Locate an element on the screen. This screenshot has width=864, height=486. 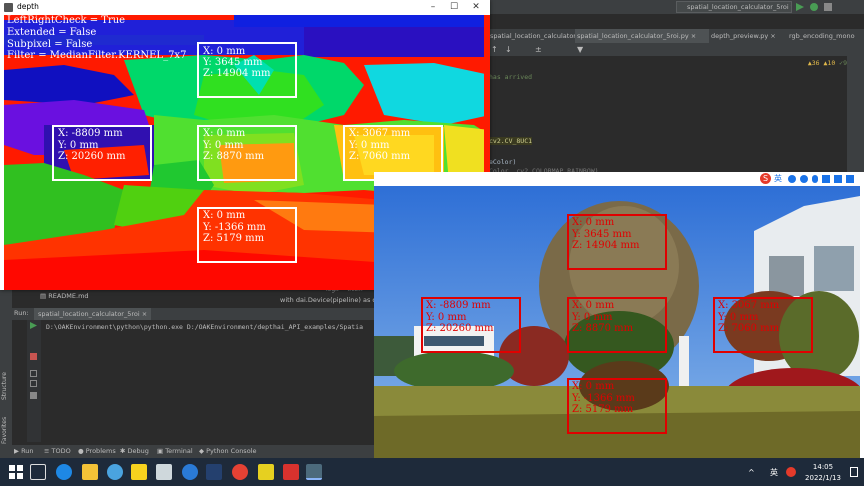
run-gutter is located at coordinates (34, 381).